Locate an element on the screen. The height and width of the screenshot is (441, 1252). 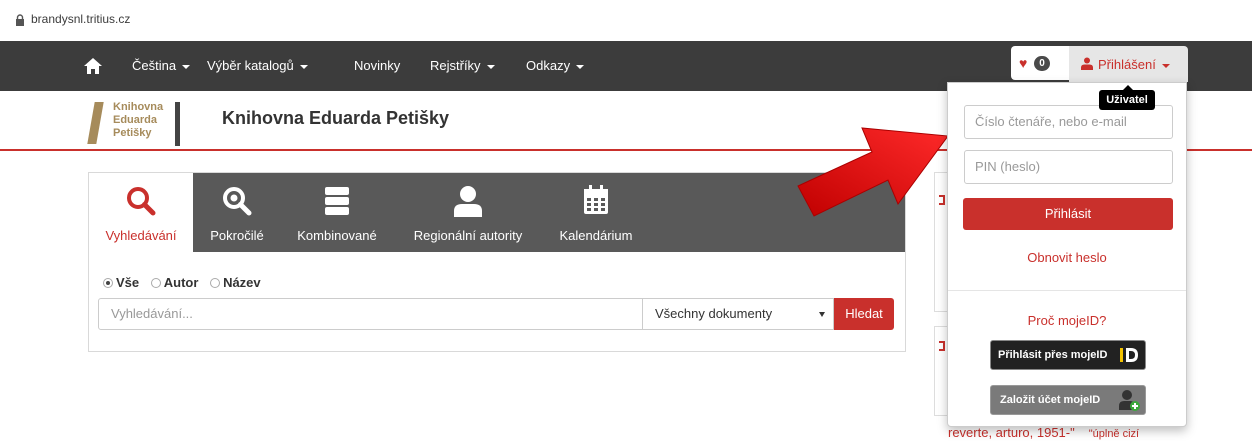
radio-title: Název is located at coordinates (239, 282).